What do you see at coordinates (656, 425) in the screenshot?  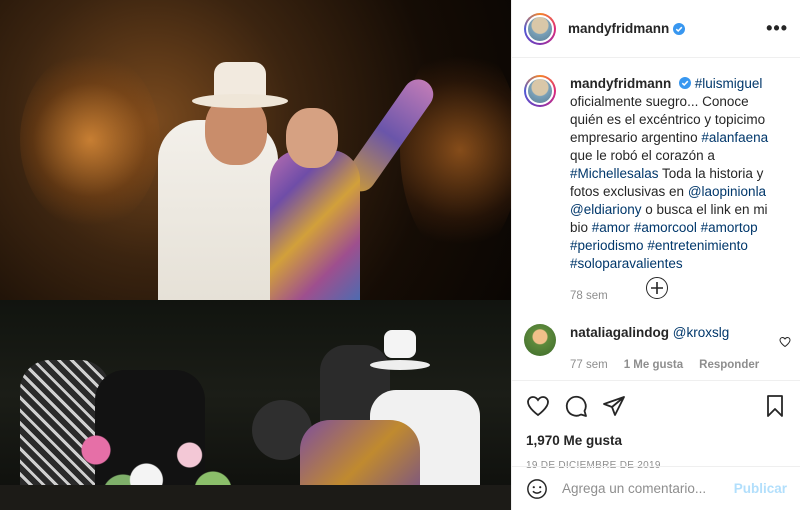 I see `post-actions: 1,970 Me gusta 19 DE DICIEMBRE DE 2019` at bounding box center [656, 425].